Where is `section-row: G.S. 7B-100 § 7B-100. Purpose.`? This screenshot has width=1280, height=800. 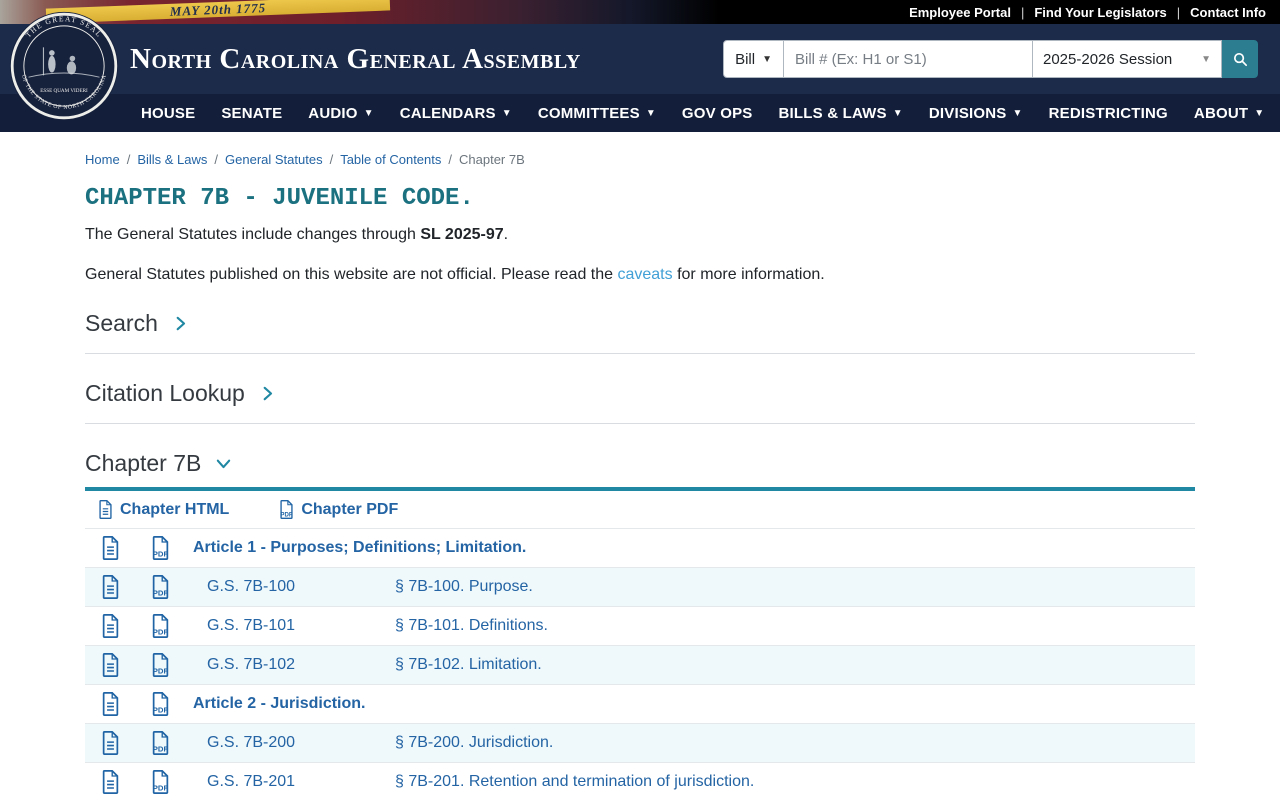 section-row: G.S. 7B-100 § 7B-100. Purpose. is located at coordinates (640, 587).